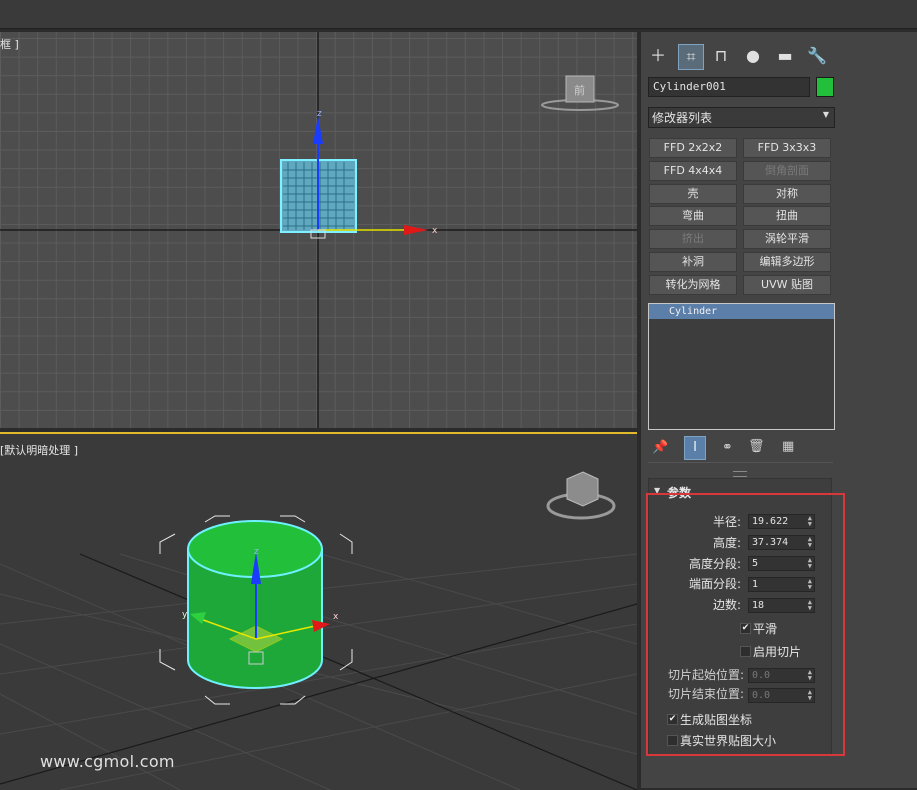  Describe the element at coordinates (825, 87) in the screenshot. I see `object-color-swatch` at that location.